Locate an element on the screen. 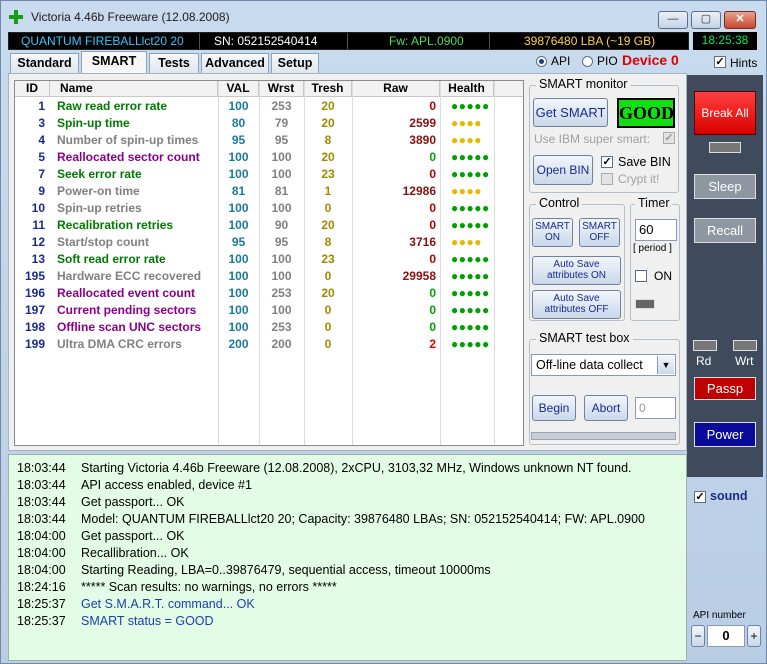 This screenshot has height=664, width=767. attr-raw: 29958 is located at coordinates (419, 276).